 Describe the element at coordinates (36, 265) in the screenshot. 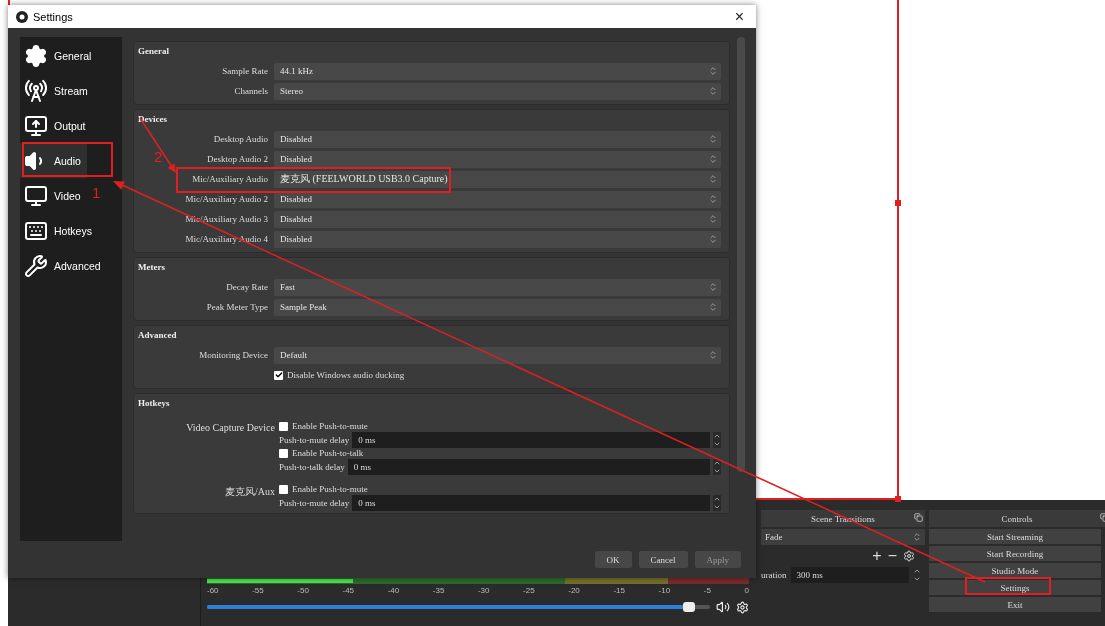

I see `tools-icon` at that location.